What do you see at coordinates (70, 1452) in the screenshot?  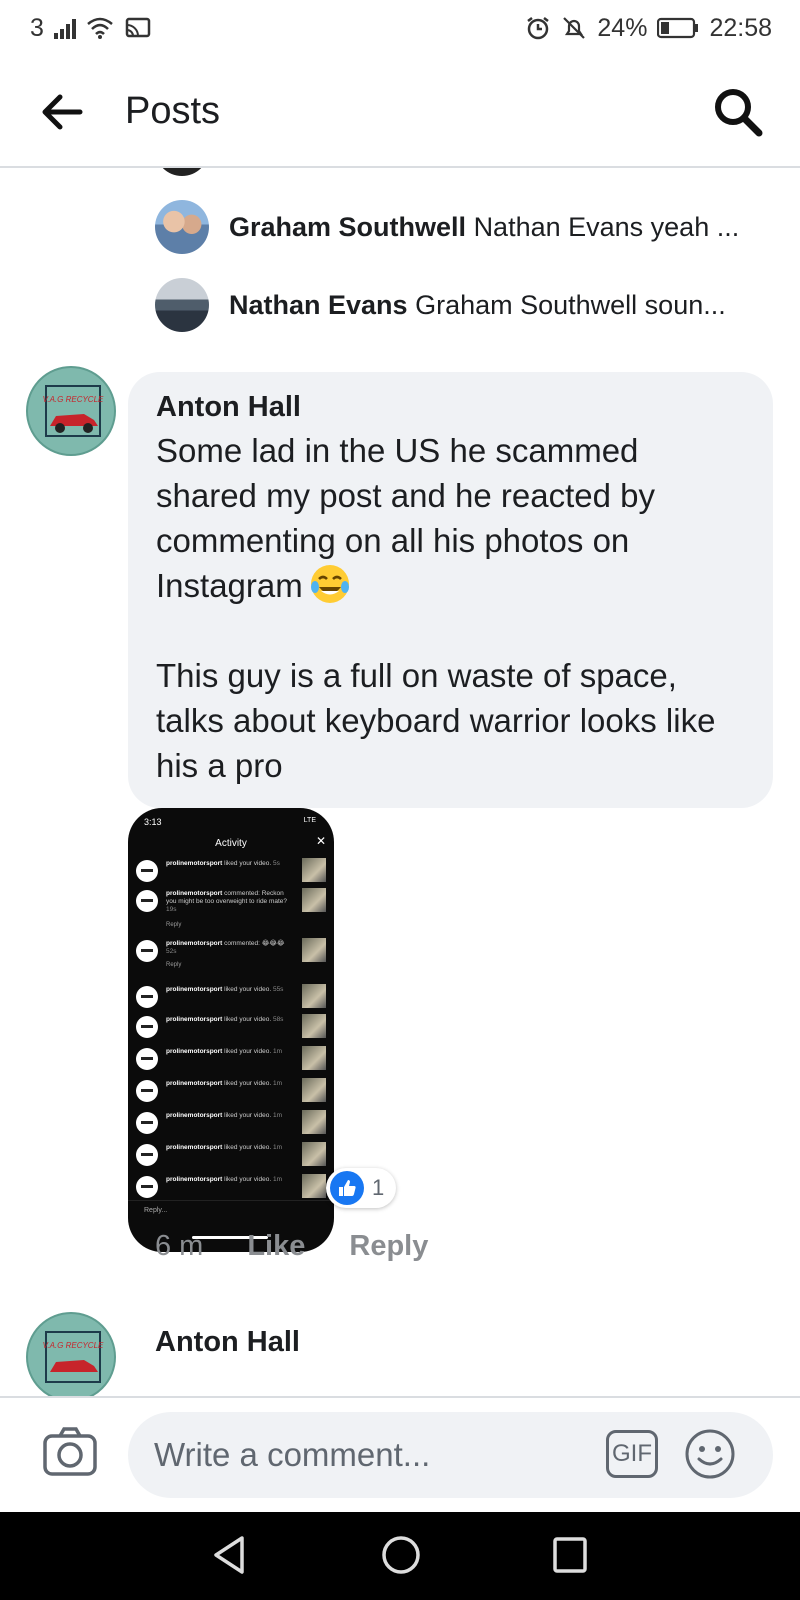 I see `camera-icon` at bounding box center [70, 1452].